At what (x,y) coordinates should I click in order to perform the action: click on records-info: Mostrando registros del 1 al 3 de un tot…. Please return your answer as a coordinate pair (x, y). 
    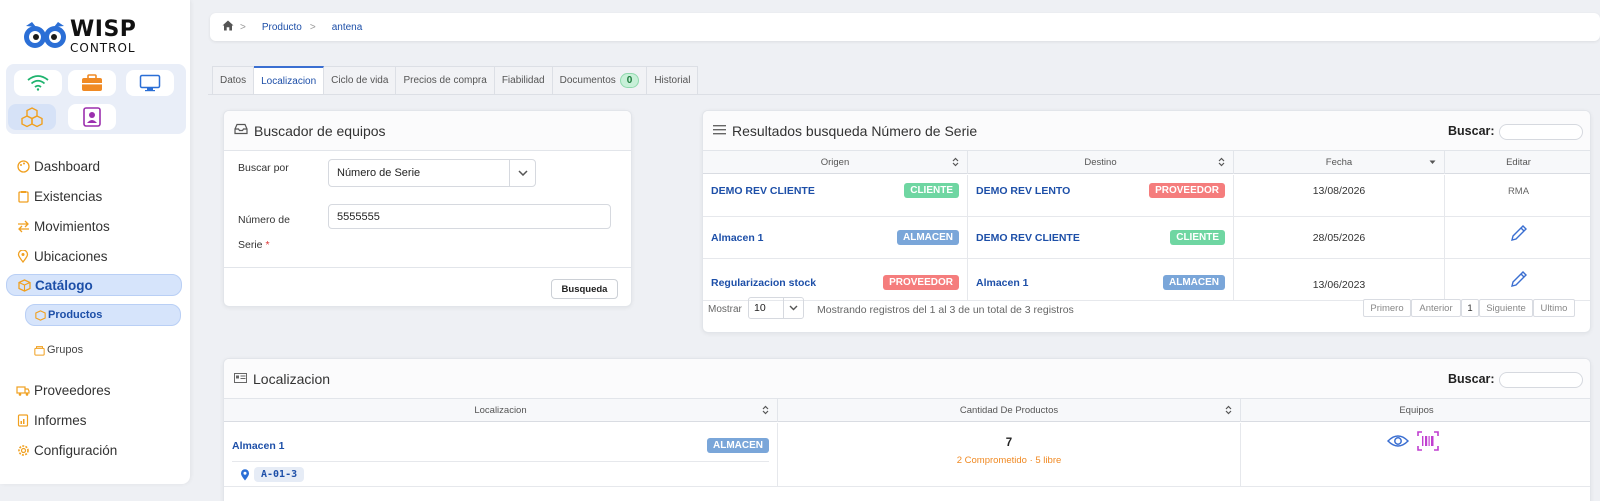
    Looking at the image, I should click on (945, 310).